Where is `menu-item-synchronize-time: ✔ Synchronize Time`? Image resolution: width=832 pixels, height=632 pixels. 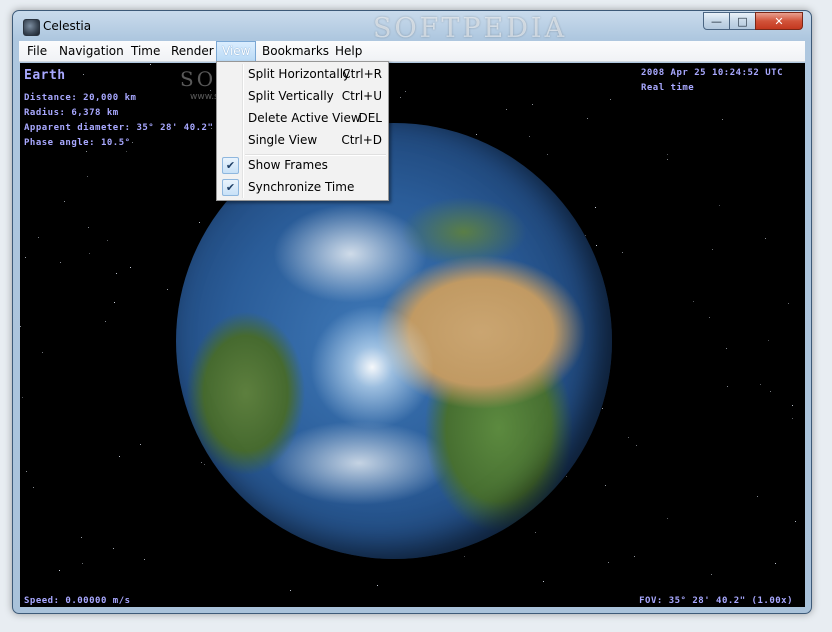
menu-item-synchronize-time: ✔ Synchronize Time is located at coordinates (302, 187).